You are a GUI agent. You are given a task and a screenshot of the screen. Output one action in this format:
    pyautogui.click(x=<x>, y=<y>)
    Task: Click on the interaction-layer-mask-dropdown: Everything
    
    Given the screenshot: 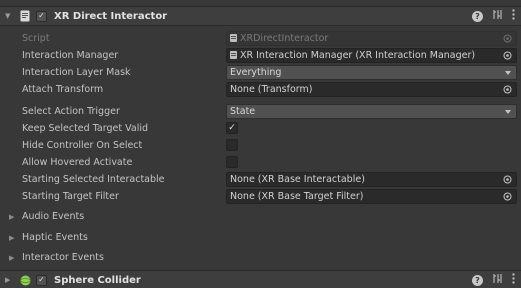 What is the action you would take?
    pyautogui.click(x=371, y=72)
    